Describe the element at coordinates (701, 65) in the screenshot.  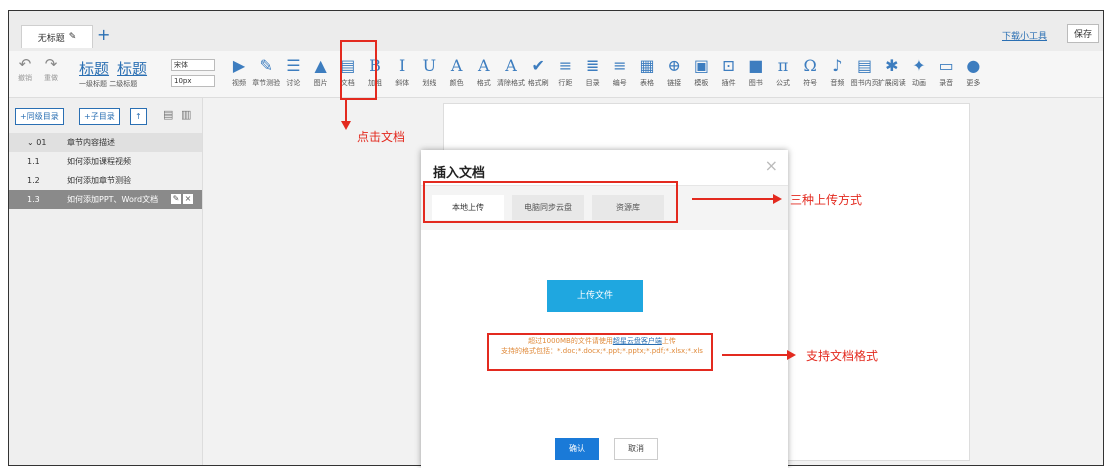
I see `tool-icon: ▣` at that location.